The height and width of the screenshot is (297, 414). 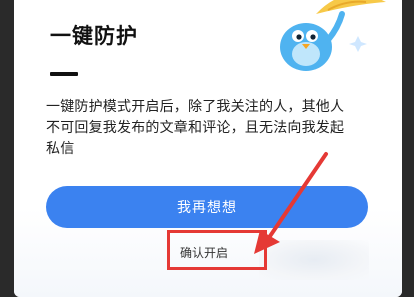 What do you see at coordinates (64, 74) in the screenshot?
I see `title-underline` at bounding box center [64, 74].